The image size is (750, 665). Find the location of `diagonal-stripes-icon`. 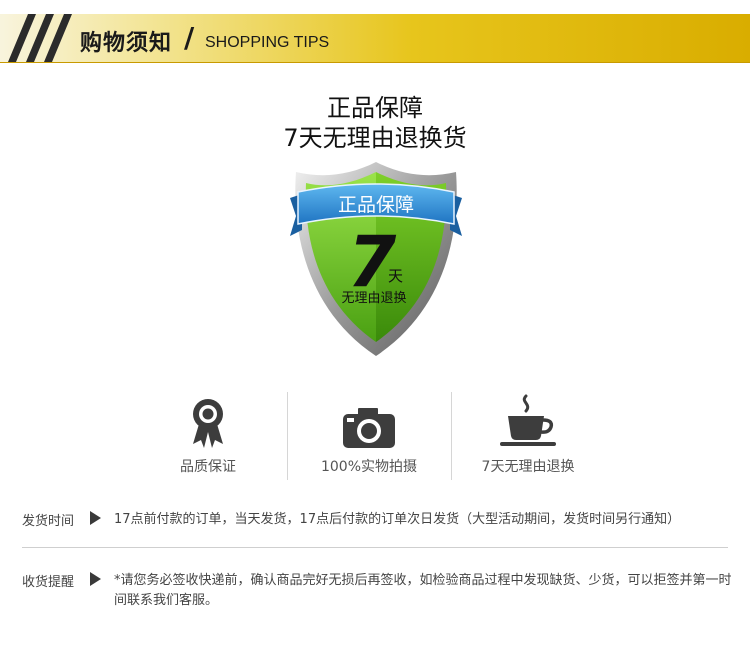

diagonal-stripes-icon is located at coordinates (40, 38).